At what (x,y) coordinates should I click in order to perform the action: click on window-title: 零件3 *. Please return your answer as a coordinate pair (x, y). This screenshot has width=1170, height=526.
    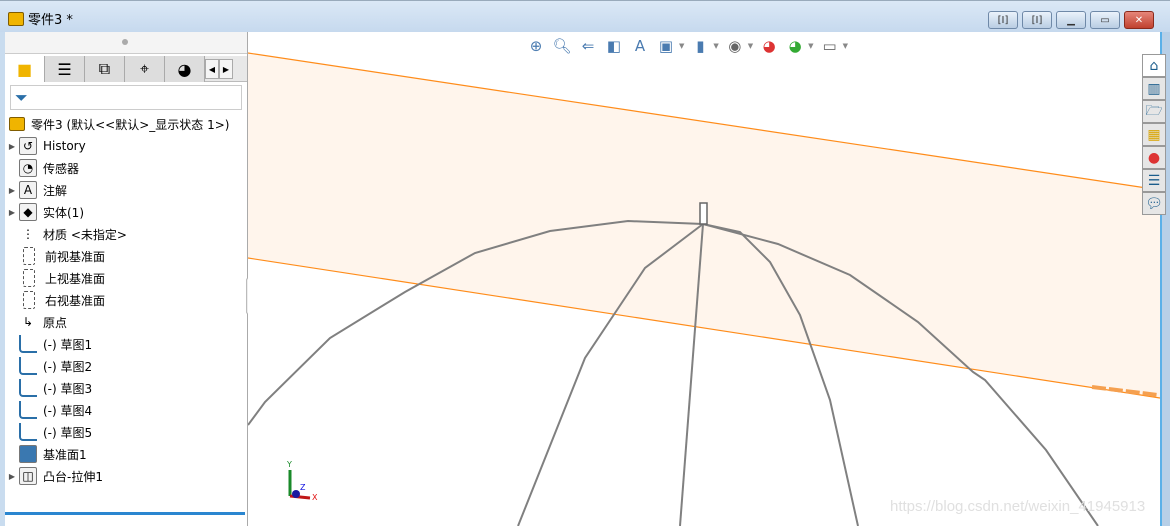
    Looking at the image, I should click on (40, 18).